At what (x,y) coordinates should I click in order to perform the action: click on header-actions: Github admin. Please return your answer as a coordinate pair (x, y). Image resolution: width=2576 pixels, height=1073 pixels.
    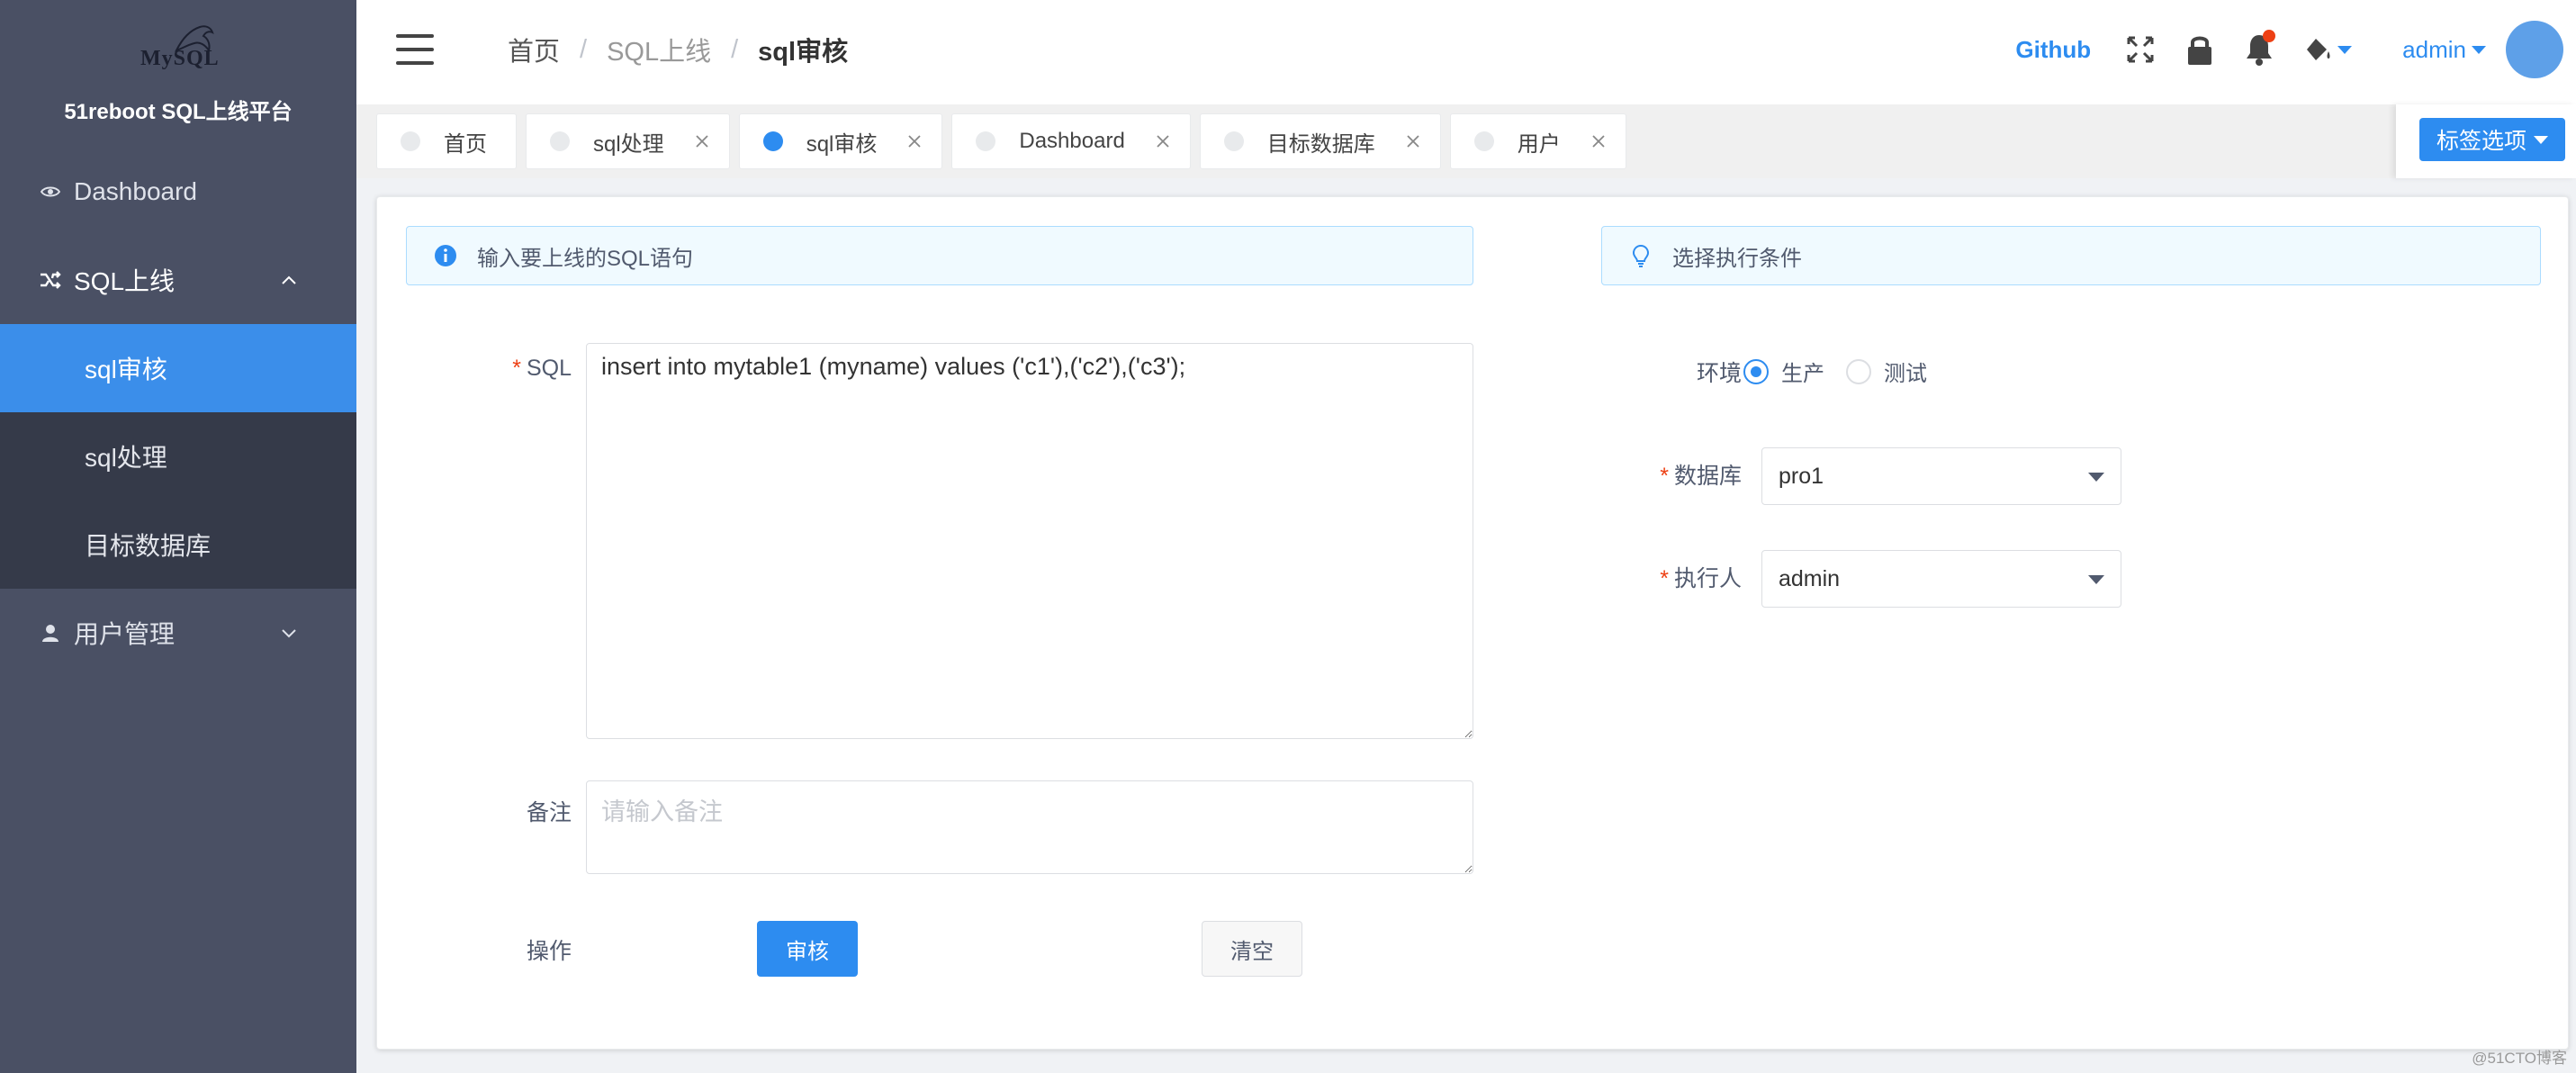
    Looking at the image, I should click on (2295, 50).